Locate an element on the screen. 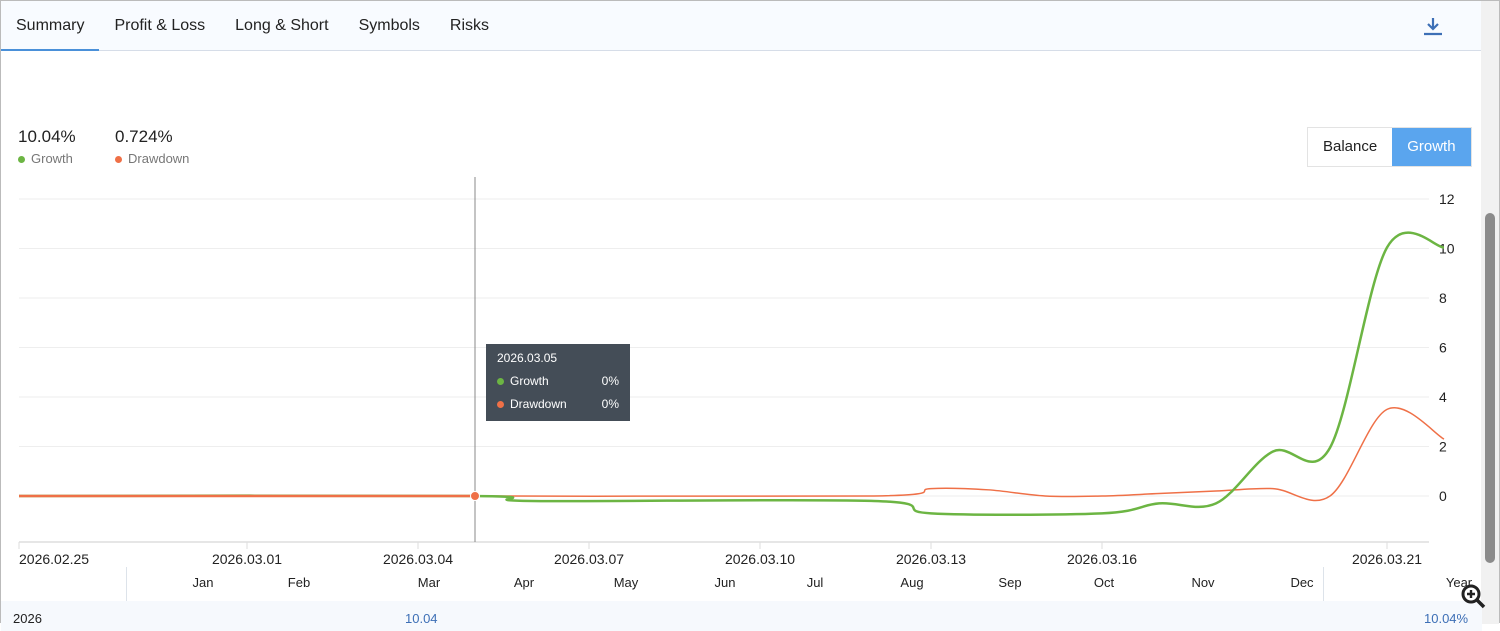 The width and height of the screenshot is (1500, 631). month-header-apr: Apr is located at coordinates (524, 582).